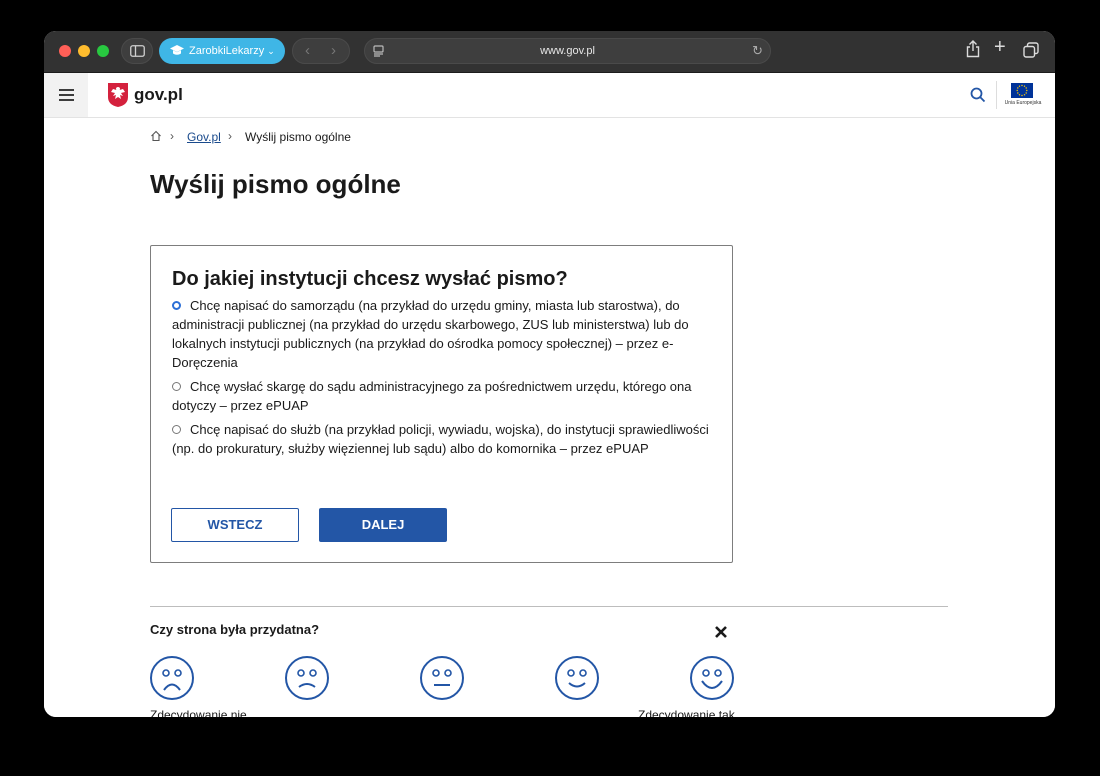 Image resolution: width=1100 pixels, height=776 pixels. I want to click on site-header: gov.pl Unia Europejska, so click(549, 95).